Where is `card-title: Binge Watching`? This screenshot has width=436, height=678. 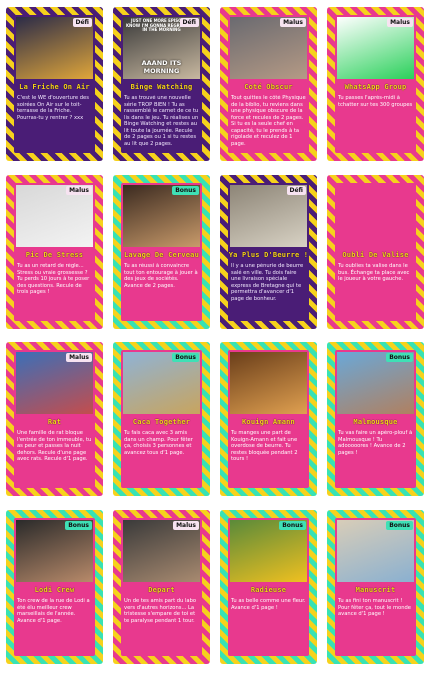 card-title: Binge Watching is located at coordinates (161, 87).